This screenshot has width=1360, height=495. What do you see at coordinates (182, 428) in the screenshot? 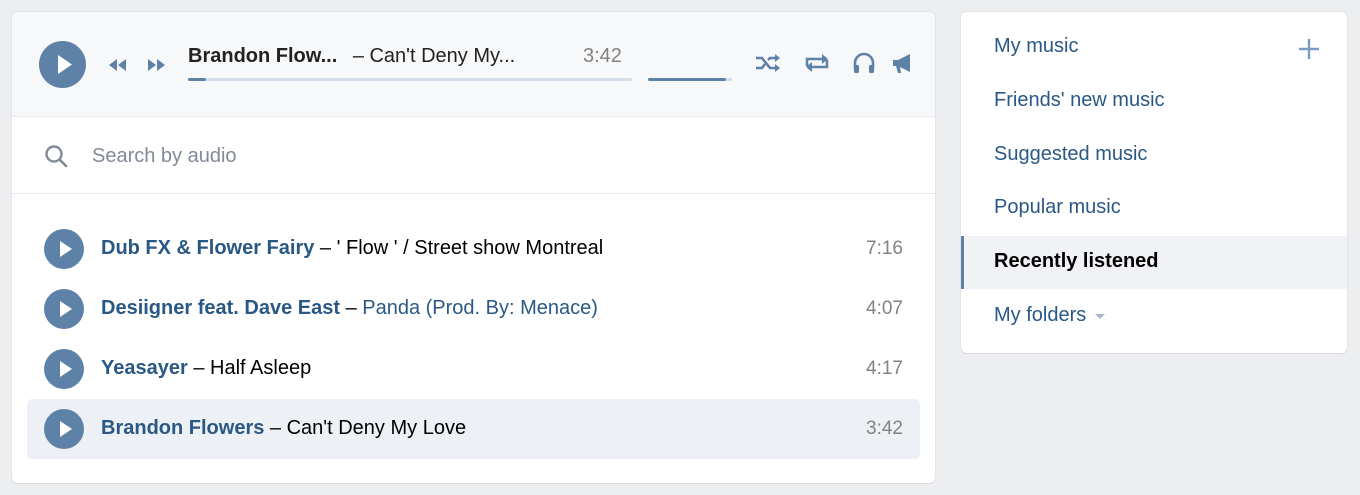
I see `track-artist: Brandon Flowers` at bounding box center [182, 428].